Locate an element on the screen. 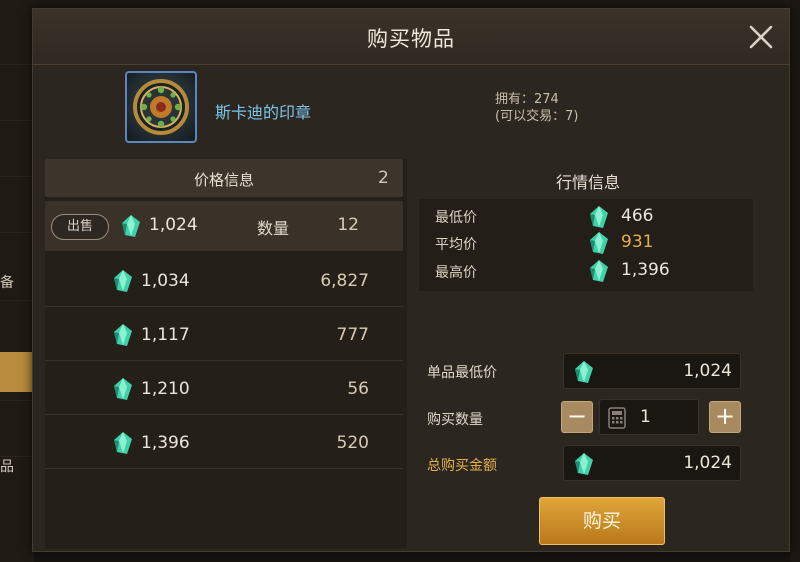 The image size is (800, 562). background-menu-label: 品 is located at coordinates (7, 467).